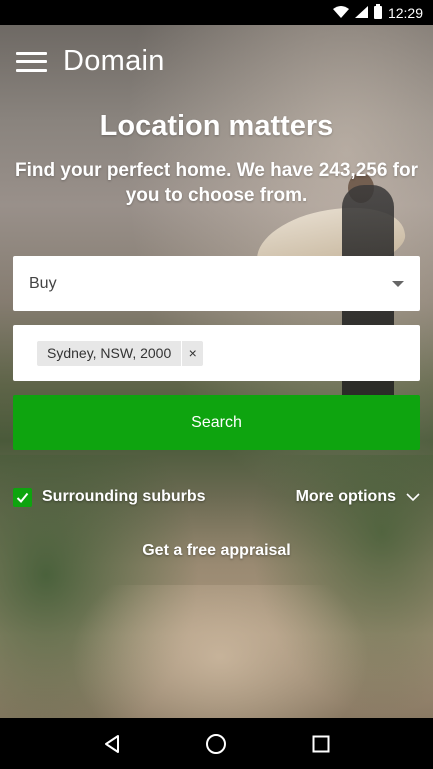 The image size is (433, 769). I want to click on dropdown-caret-icon, so click(398, 284).